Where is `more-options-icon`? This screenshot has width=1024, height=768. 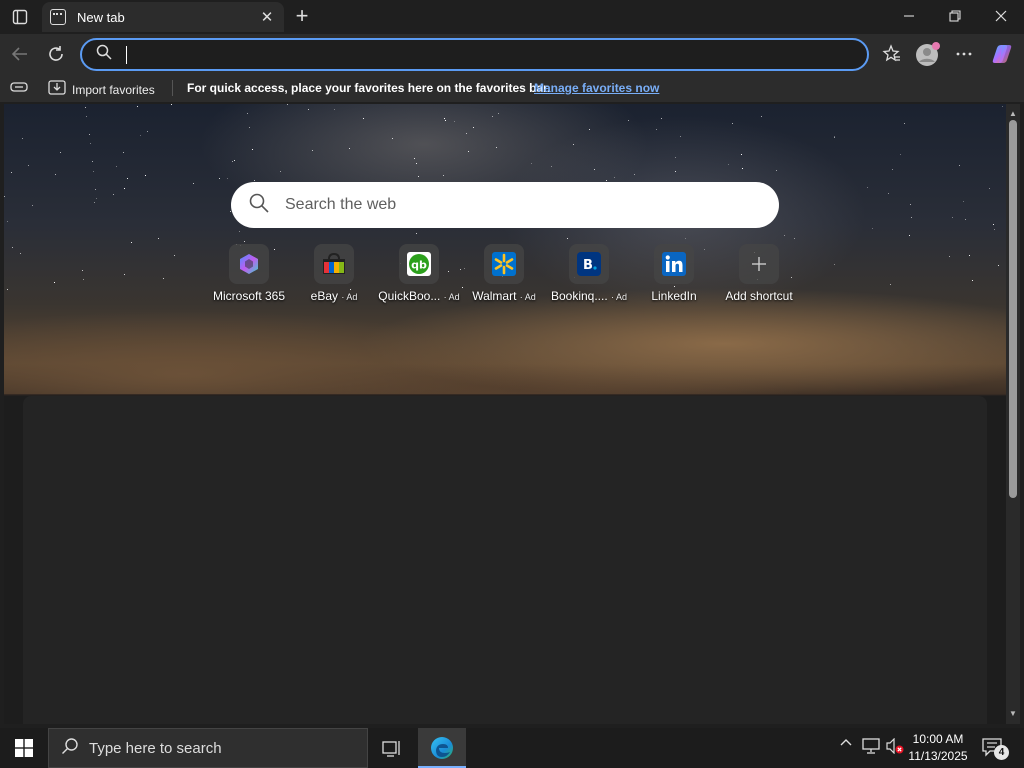
more-options-icon is located at coordinates (964, 54).